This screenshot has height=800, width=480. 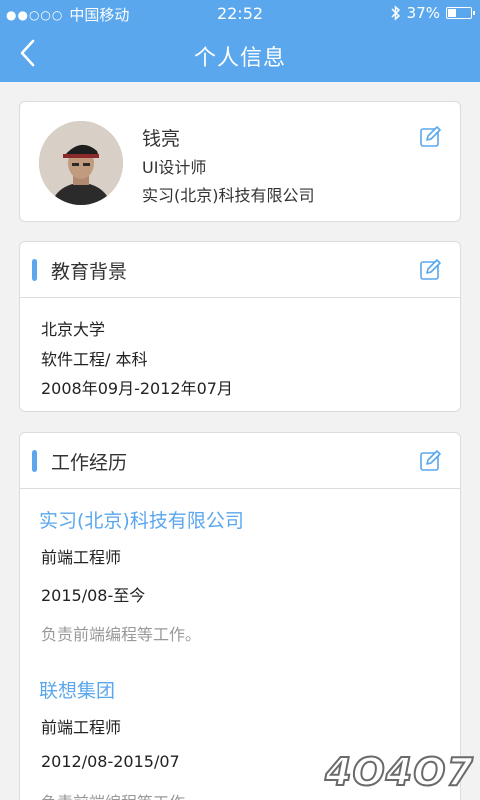 I want to click on profile-role: UI设计师, so click(x=174, y=167).